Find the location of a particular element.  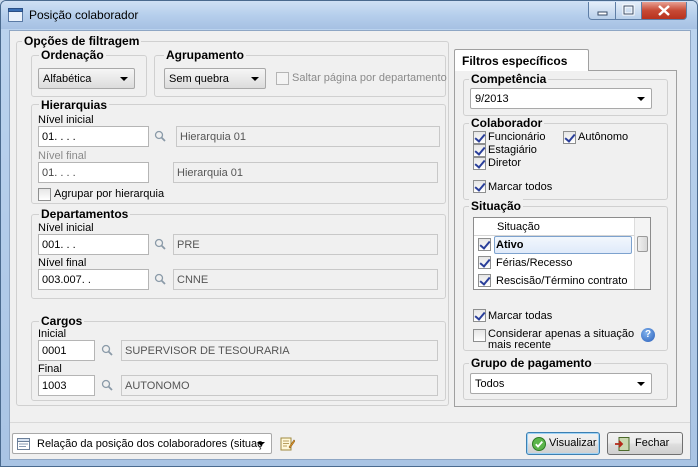

check-icon is located at coordinates (539, 444).